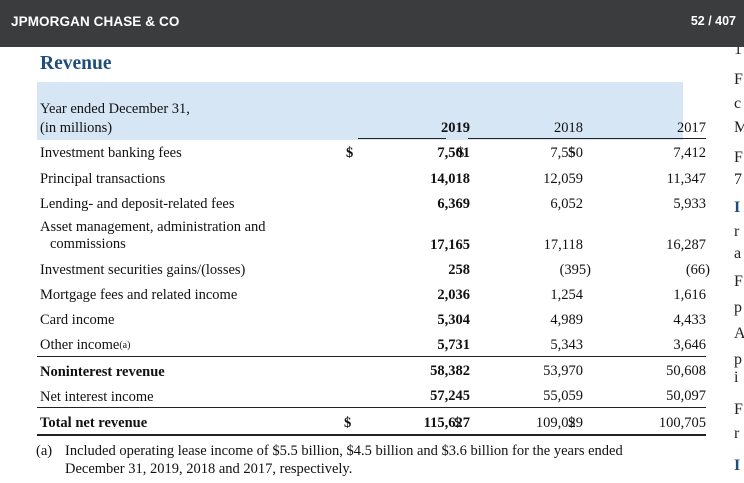  I want to click on cell-2018: 6,052, so click(566, 204).